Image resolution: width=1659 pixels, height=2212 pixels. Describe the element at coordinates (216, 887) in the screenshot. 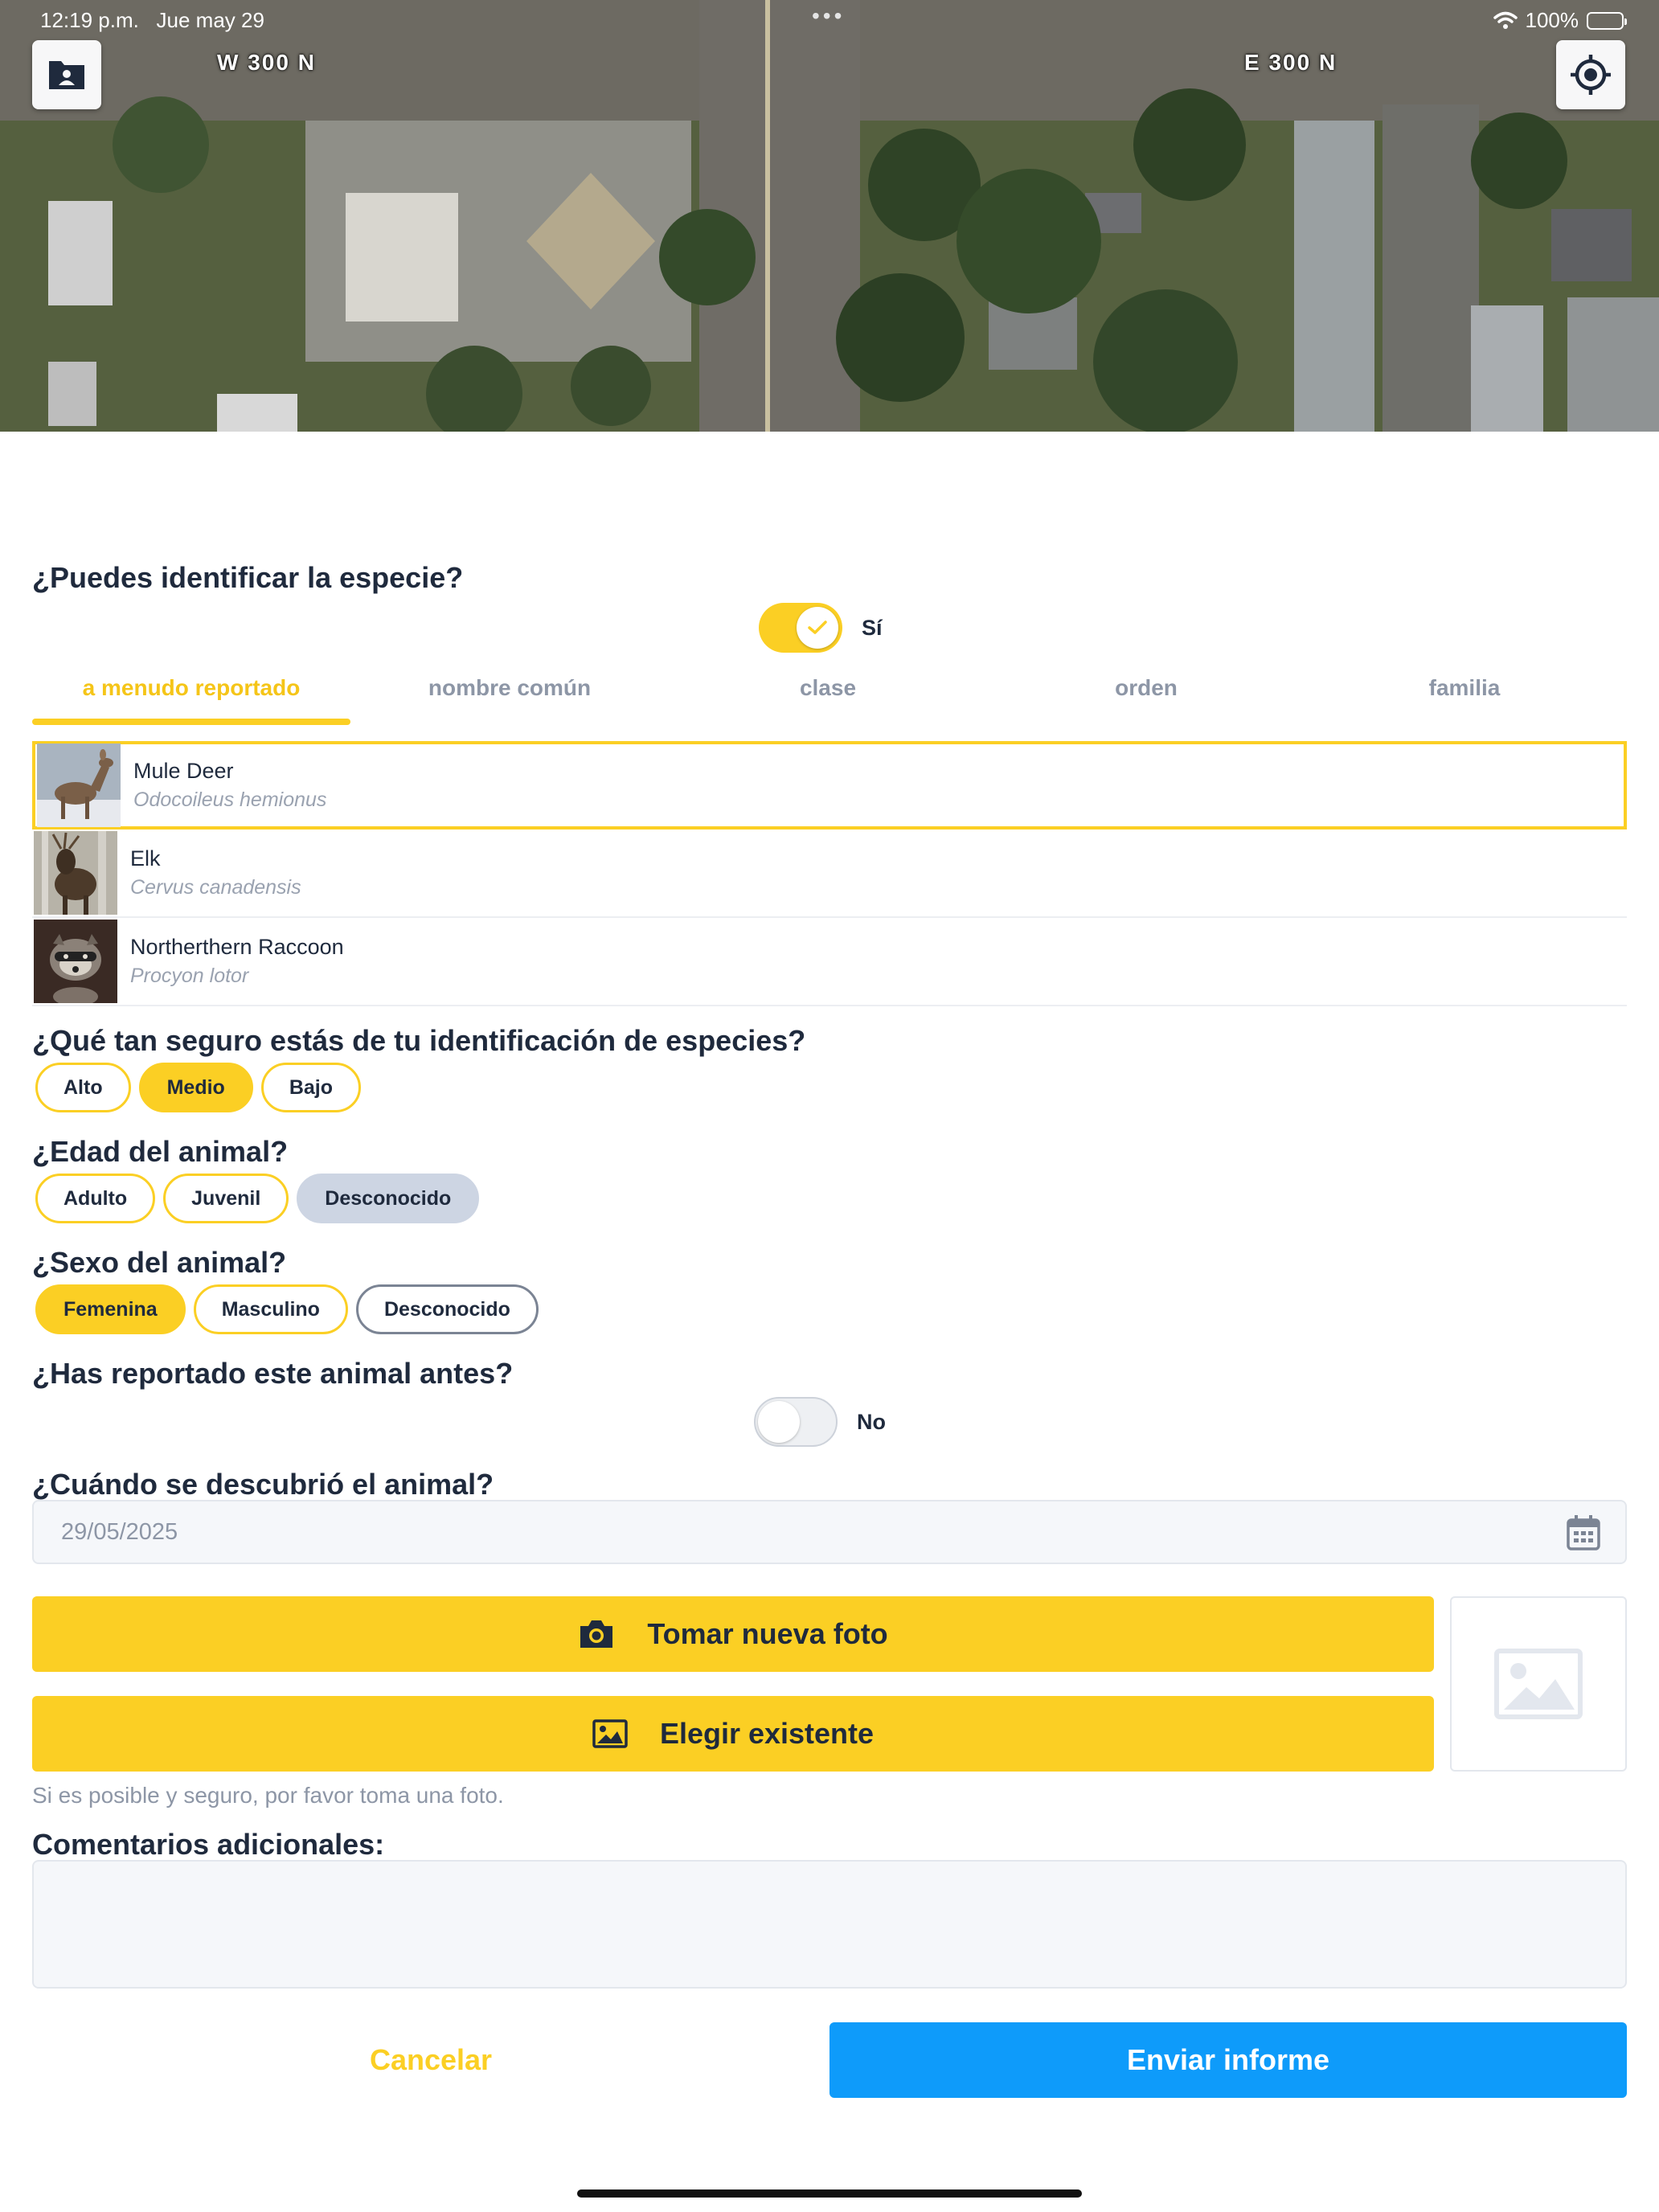

I see `species-scientific-name: Cervus canadensis` at that location.